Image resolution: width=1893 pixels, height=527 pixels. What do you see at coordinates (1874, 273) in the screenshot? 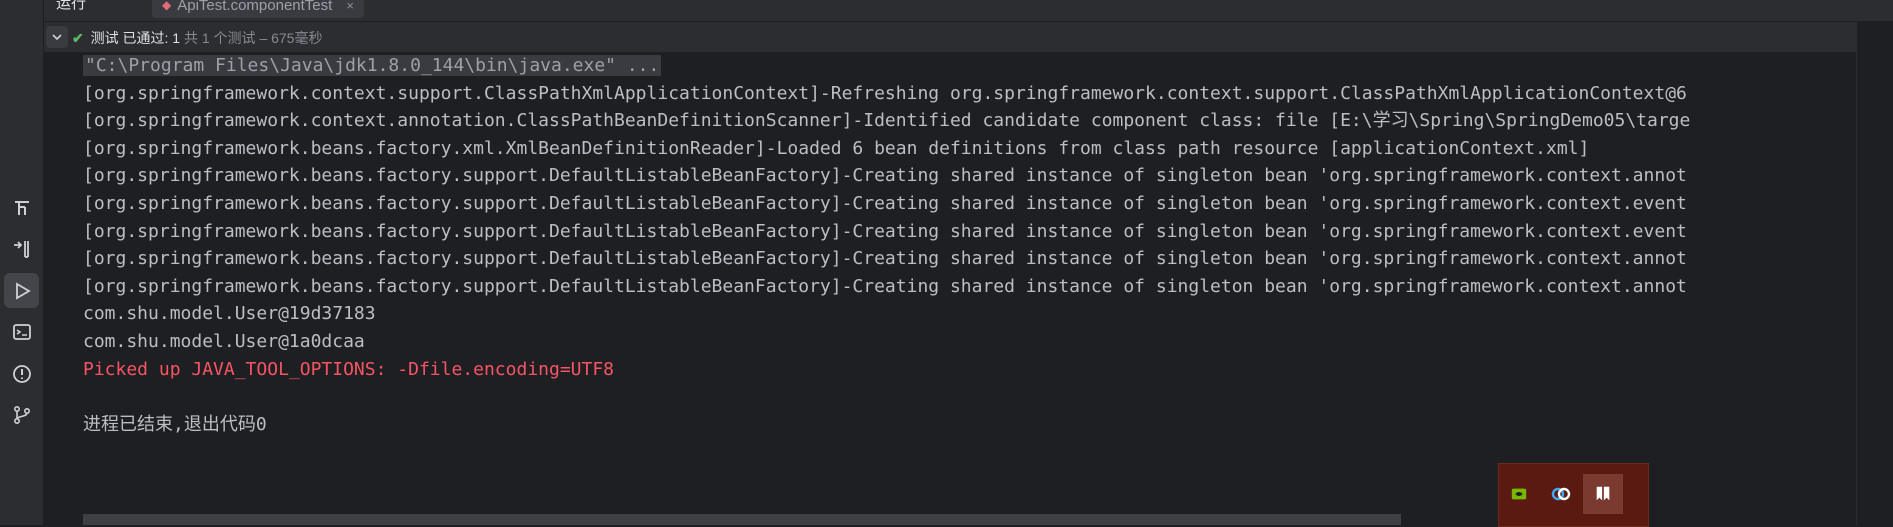
I see `right-tool-strip` at bounding box center [1874, 273].